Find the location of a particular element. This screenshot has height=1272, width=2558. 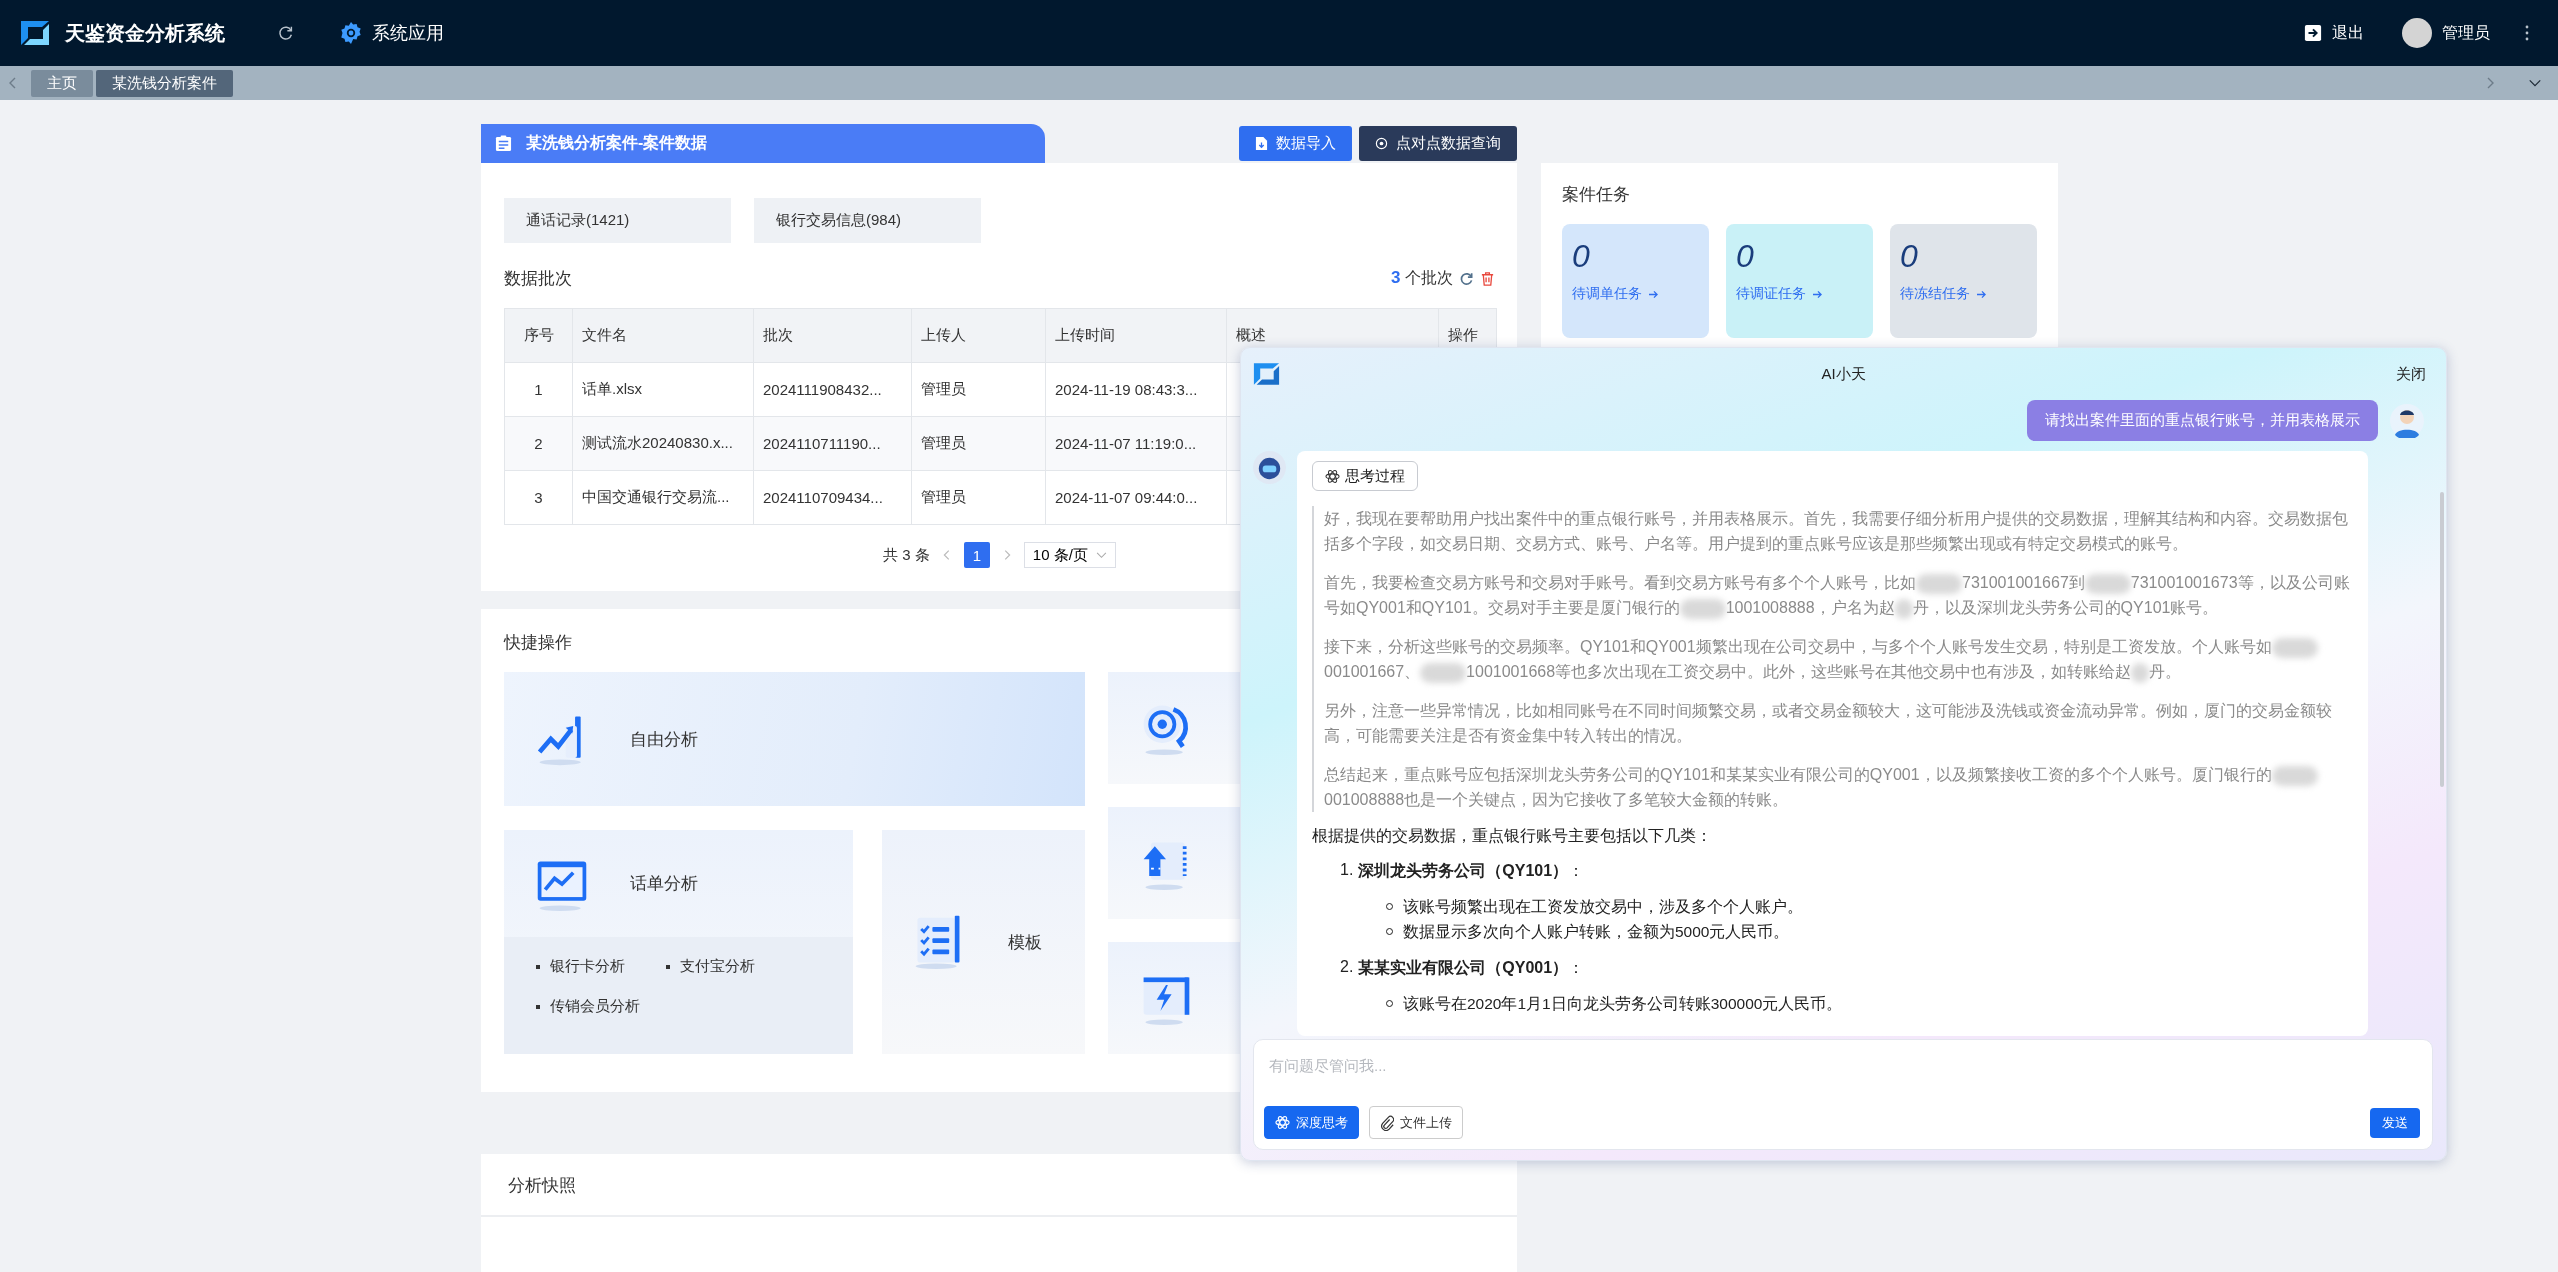

user-message: 请找出案件里面的重点银行账号，并用表格展示 is located at coordinates (2202, 420).